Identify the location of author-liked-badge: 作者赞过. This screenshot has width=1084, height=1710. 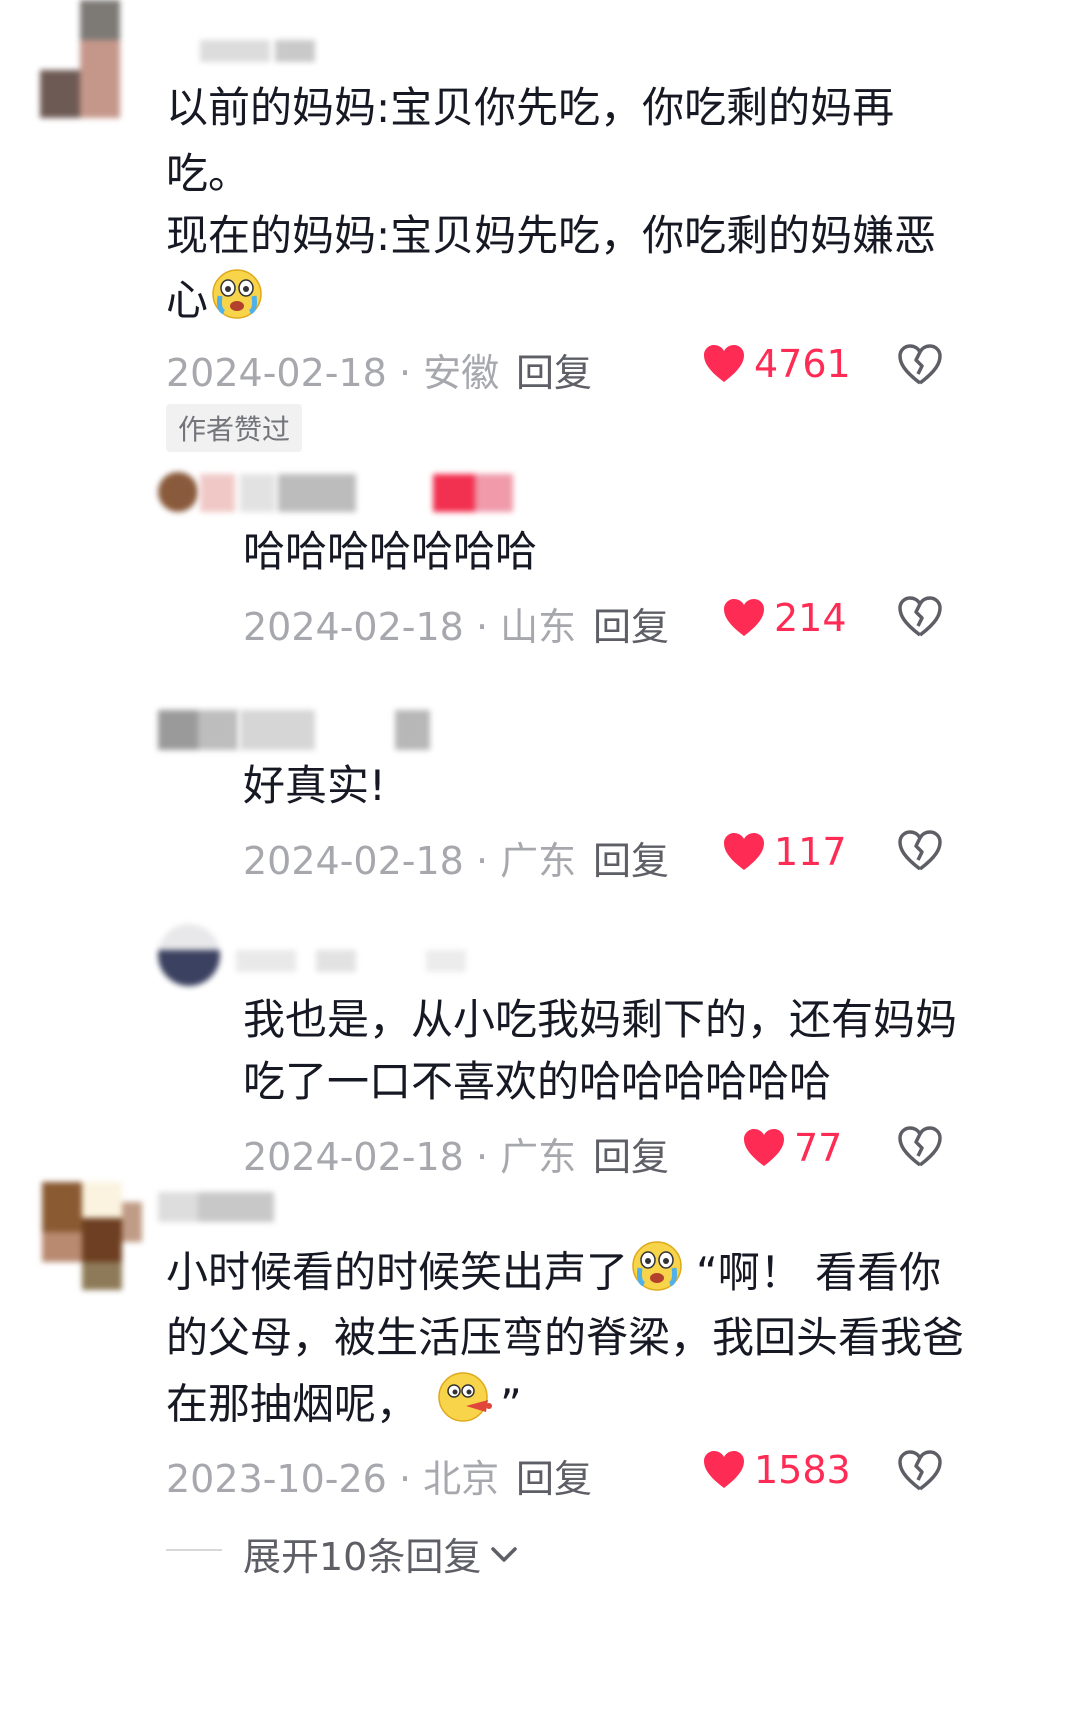
(234, 428).